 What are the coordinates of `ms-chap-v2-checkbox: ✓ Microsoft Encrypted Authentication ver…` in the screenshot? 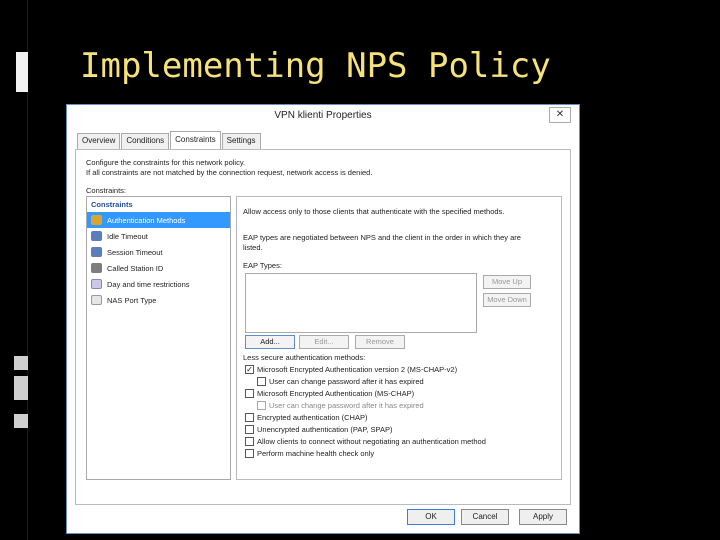 It's located at (351, 369).